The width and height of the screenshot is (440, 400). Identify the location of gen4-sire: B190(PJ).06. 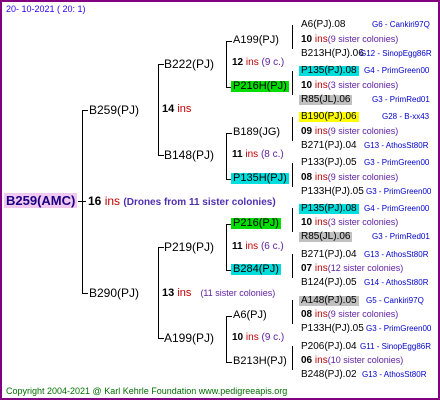
(329, 117).